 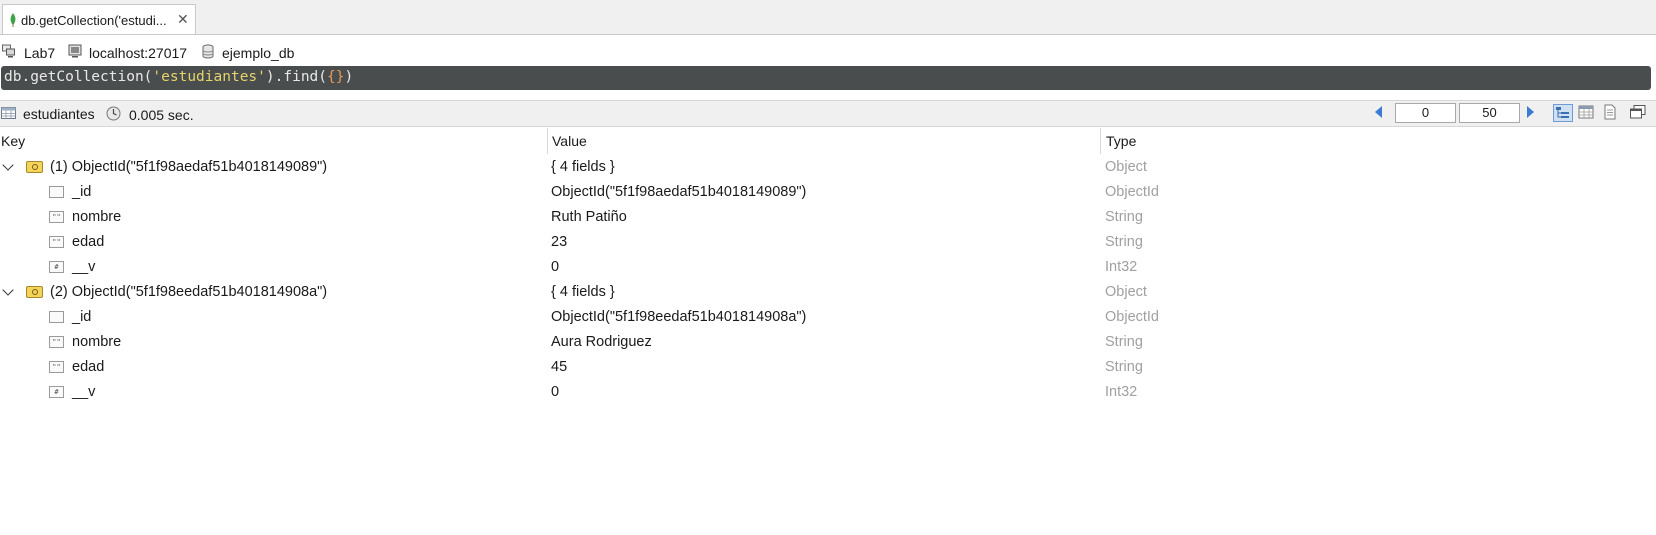 What do you see at coordinates (1587, 113) in the screenshot?
I see `table-view-icon` at bounding box center [1587, 113].